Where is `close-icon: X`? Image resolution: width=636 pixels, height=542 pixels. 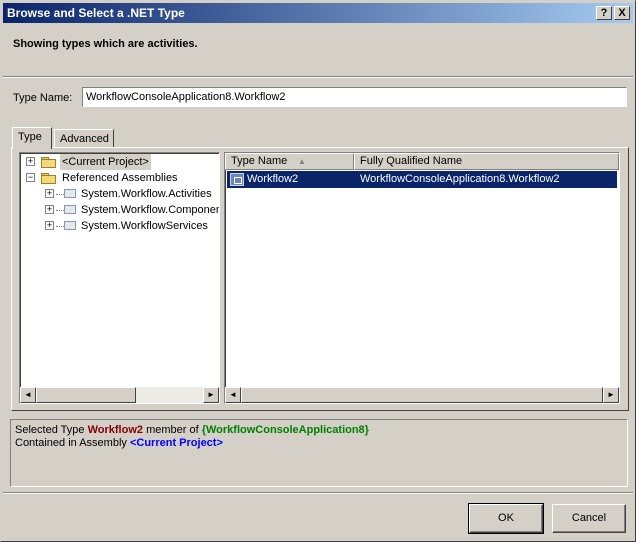
close-icon: X is located at coordinates (622, 13).